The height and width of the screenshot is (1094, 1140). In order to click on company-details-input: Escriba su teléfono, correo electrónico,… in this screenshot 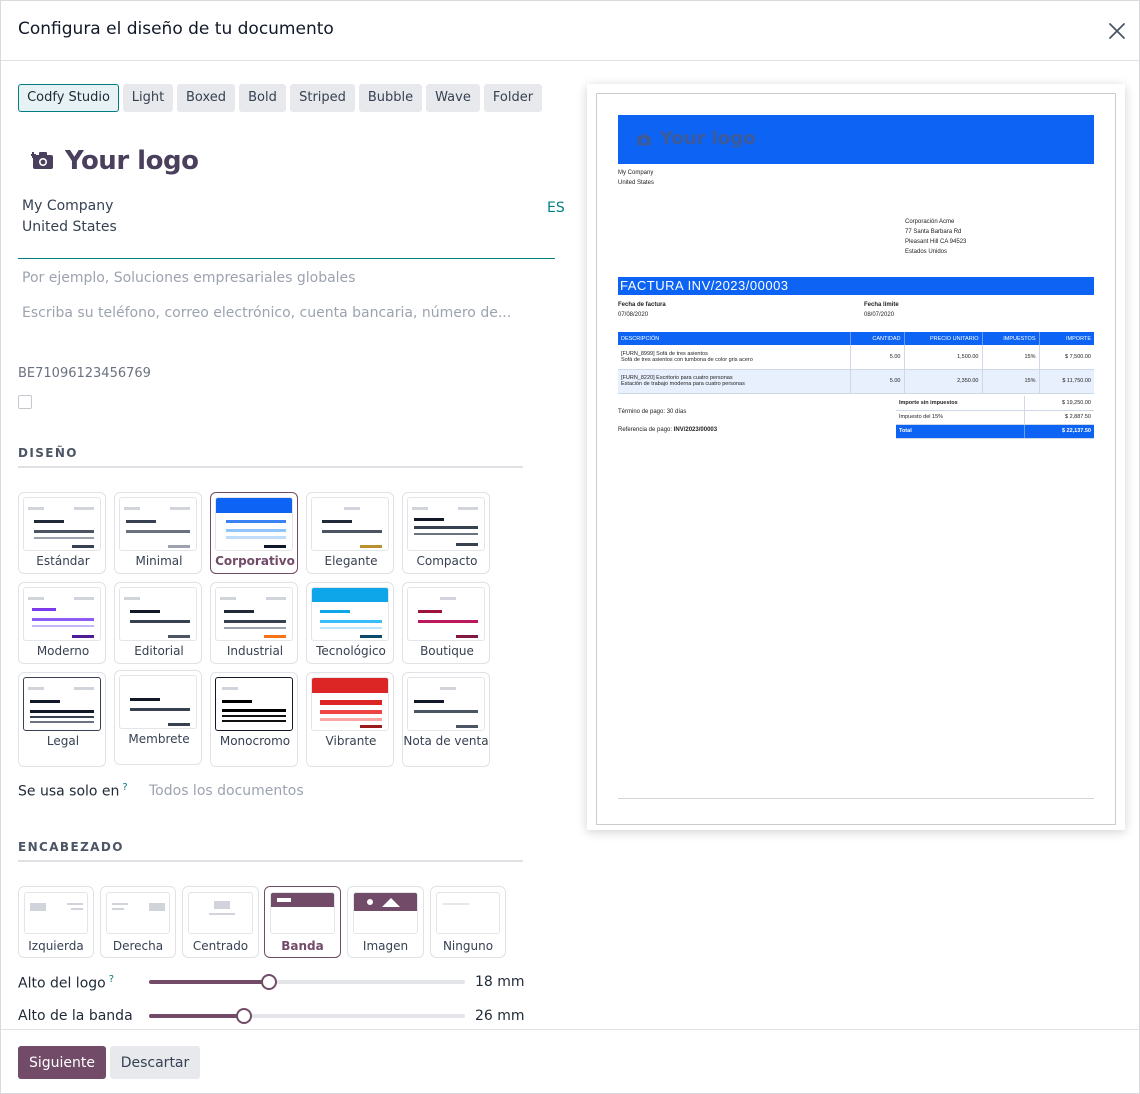, I will do `click(266, 313)`.